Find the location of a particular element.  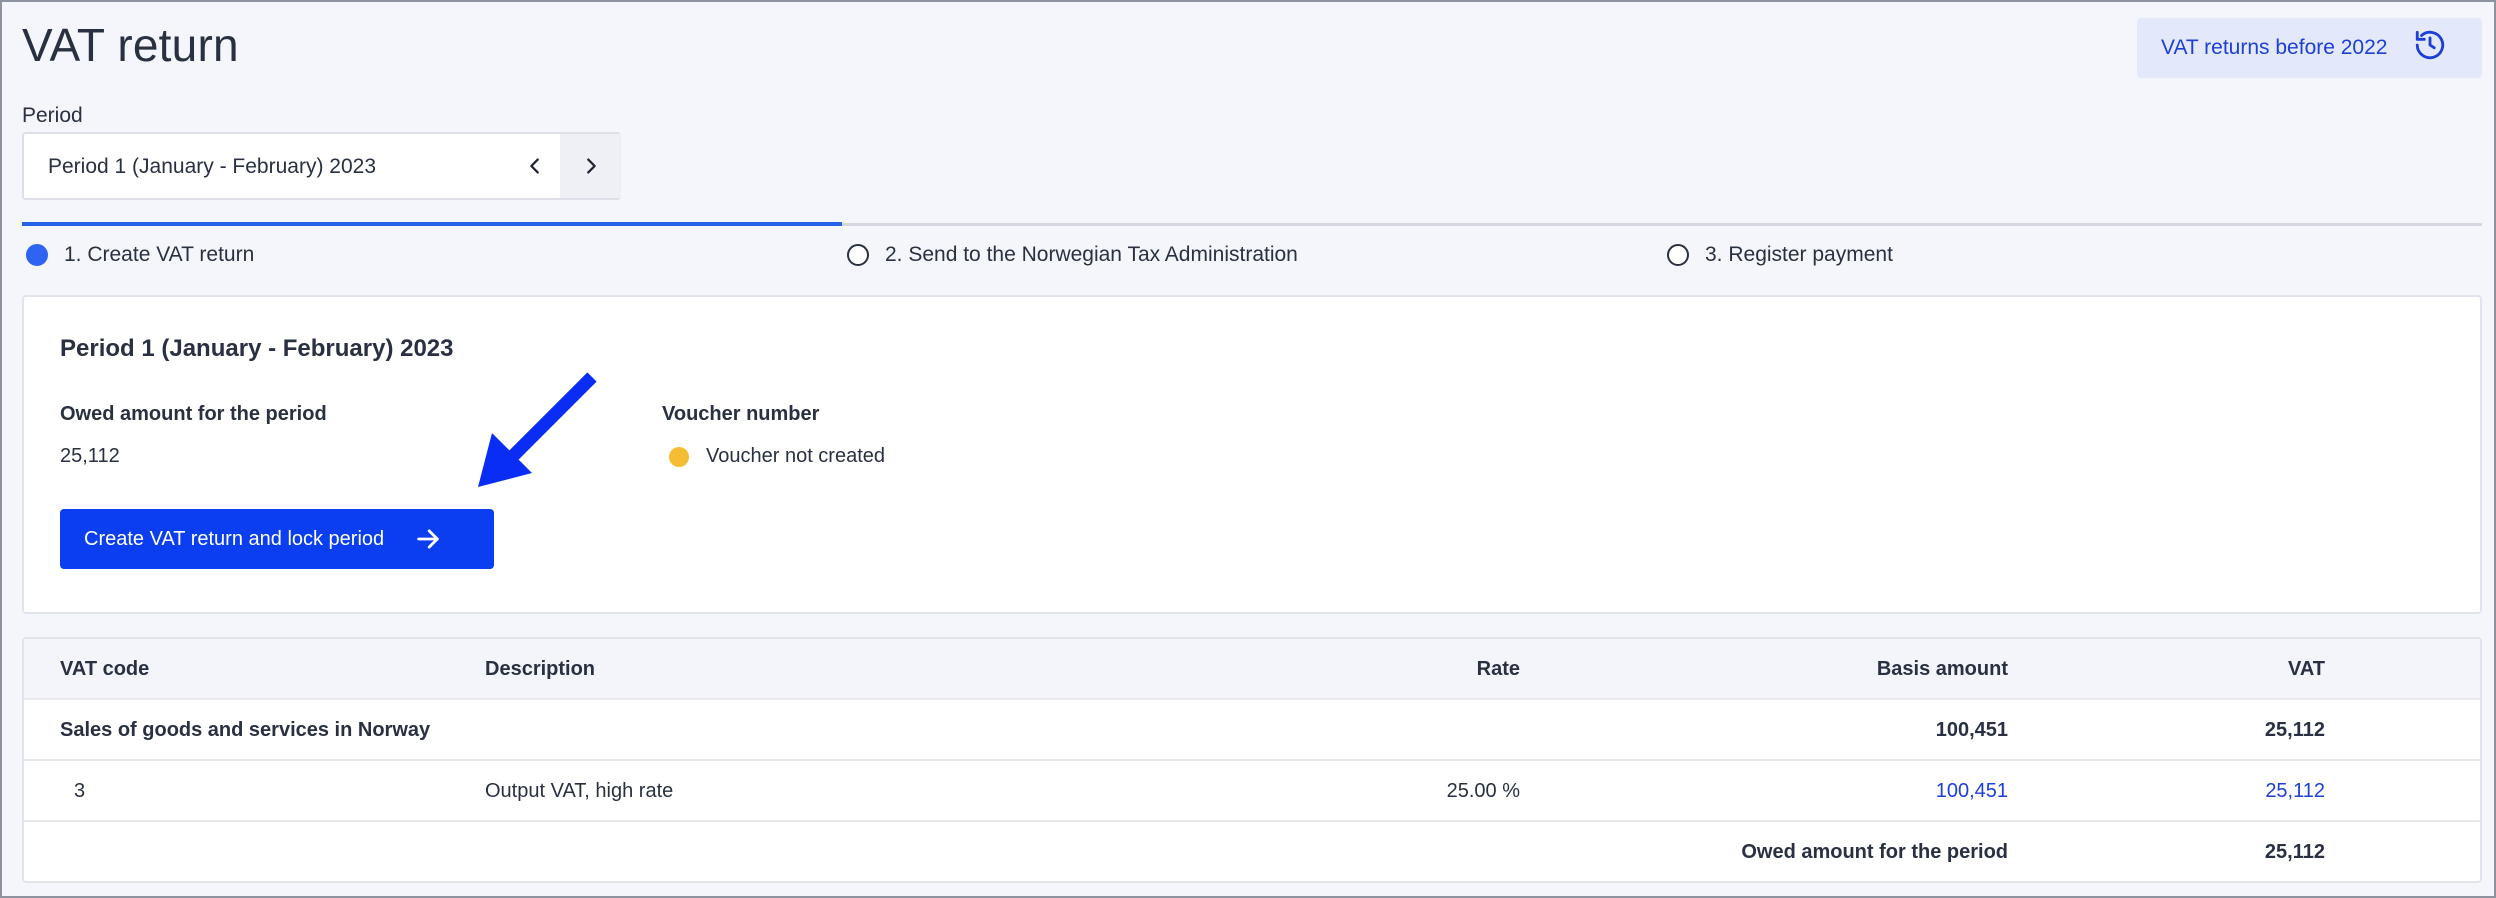

row-vat-link: 25,112 is located at coordinates (2224, 791).